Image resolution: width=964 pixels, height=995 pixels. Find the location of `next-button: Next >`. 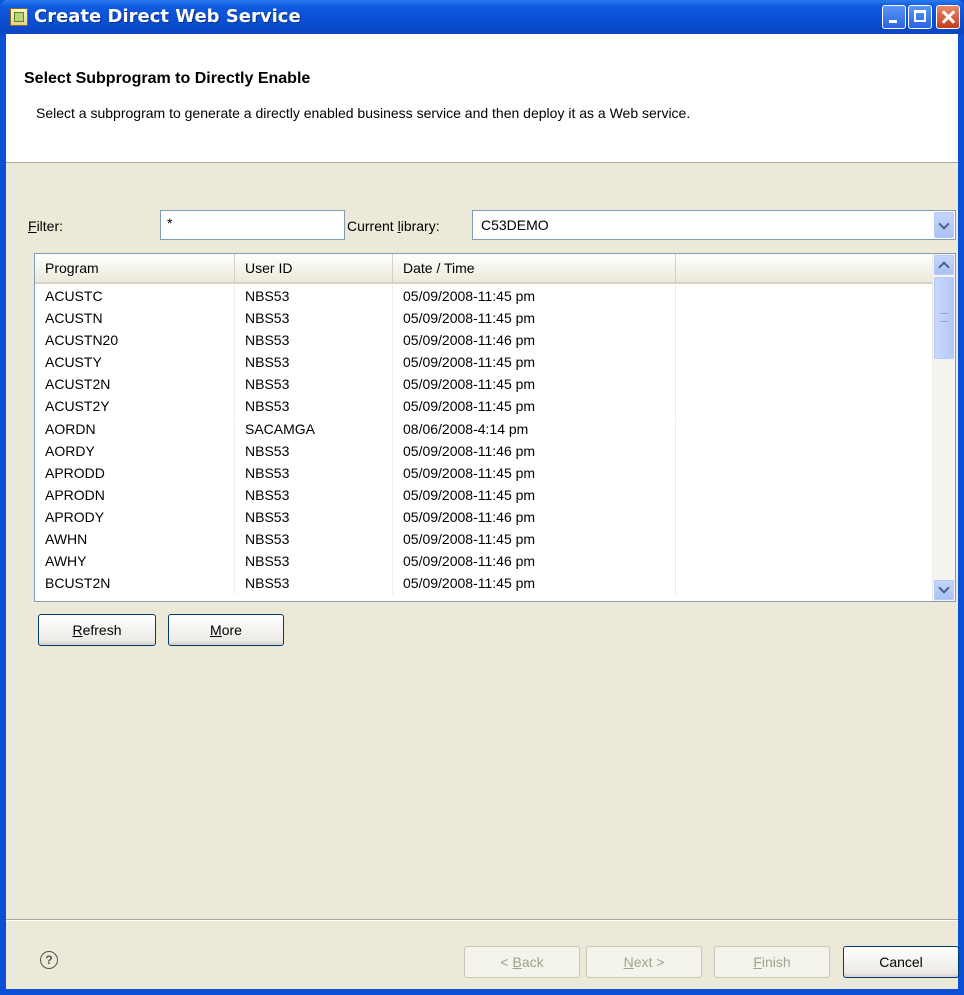

next-button: Next > is located at coordinates (644, 962).